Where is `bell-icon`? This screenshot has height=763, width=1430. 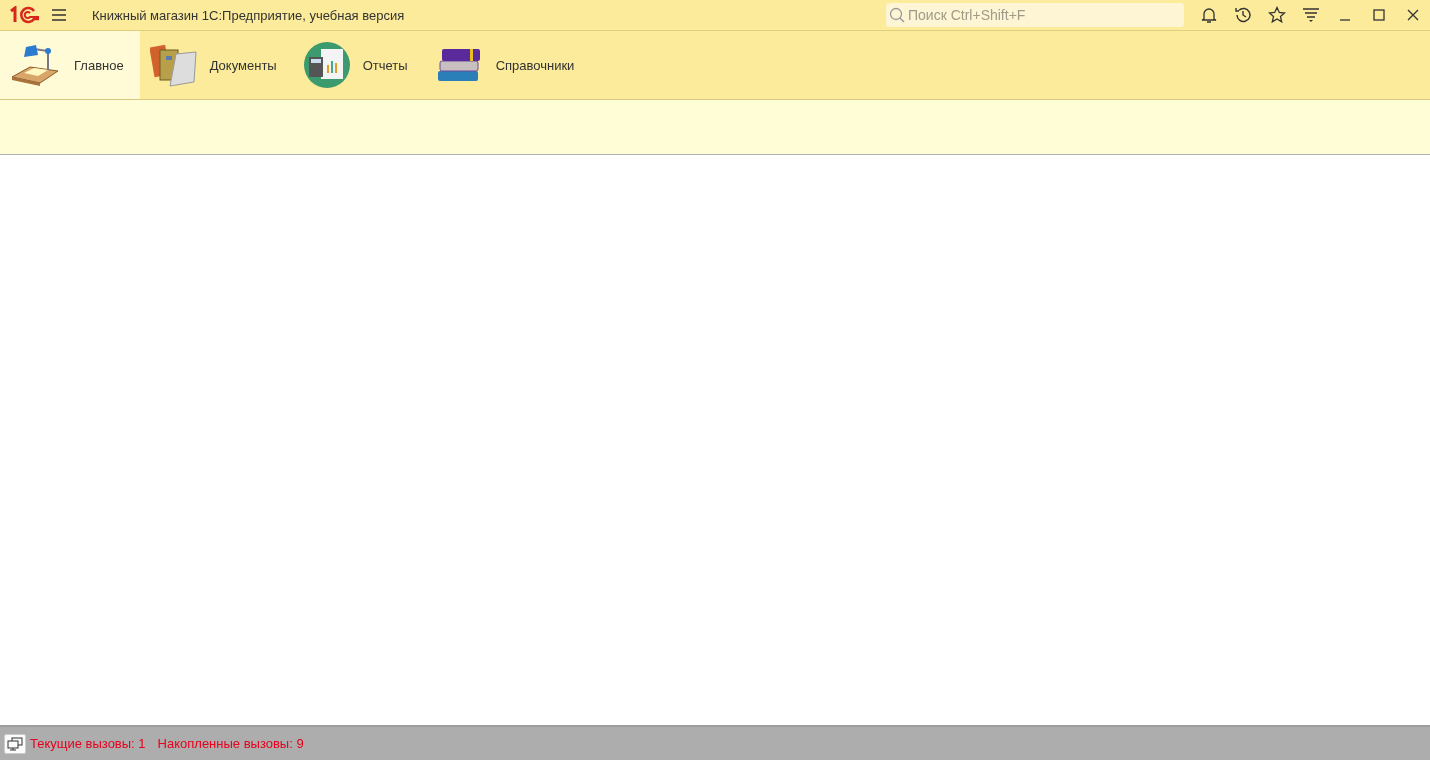 bell-icon is located at coordinates (1209, 15).